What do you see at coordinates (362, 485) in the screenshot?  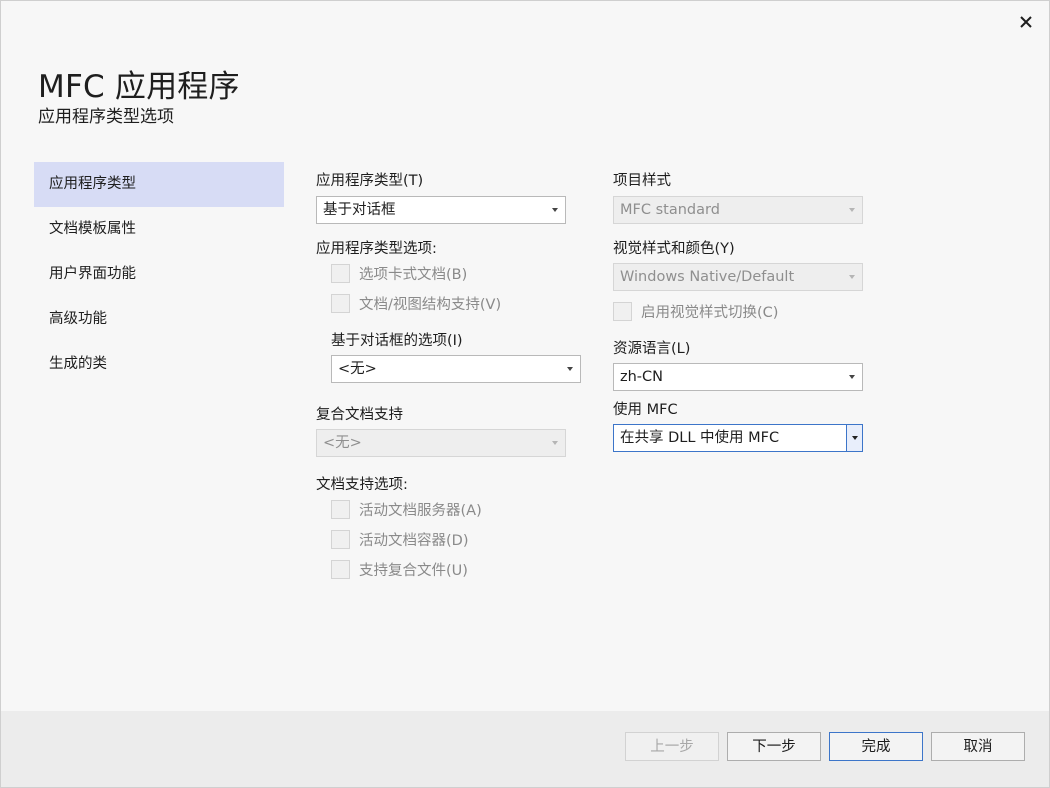 I see `doc-support-options-label: 文档支持选项:` at bounding box center [362, 485].